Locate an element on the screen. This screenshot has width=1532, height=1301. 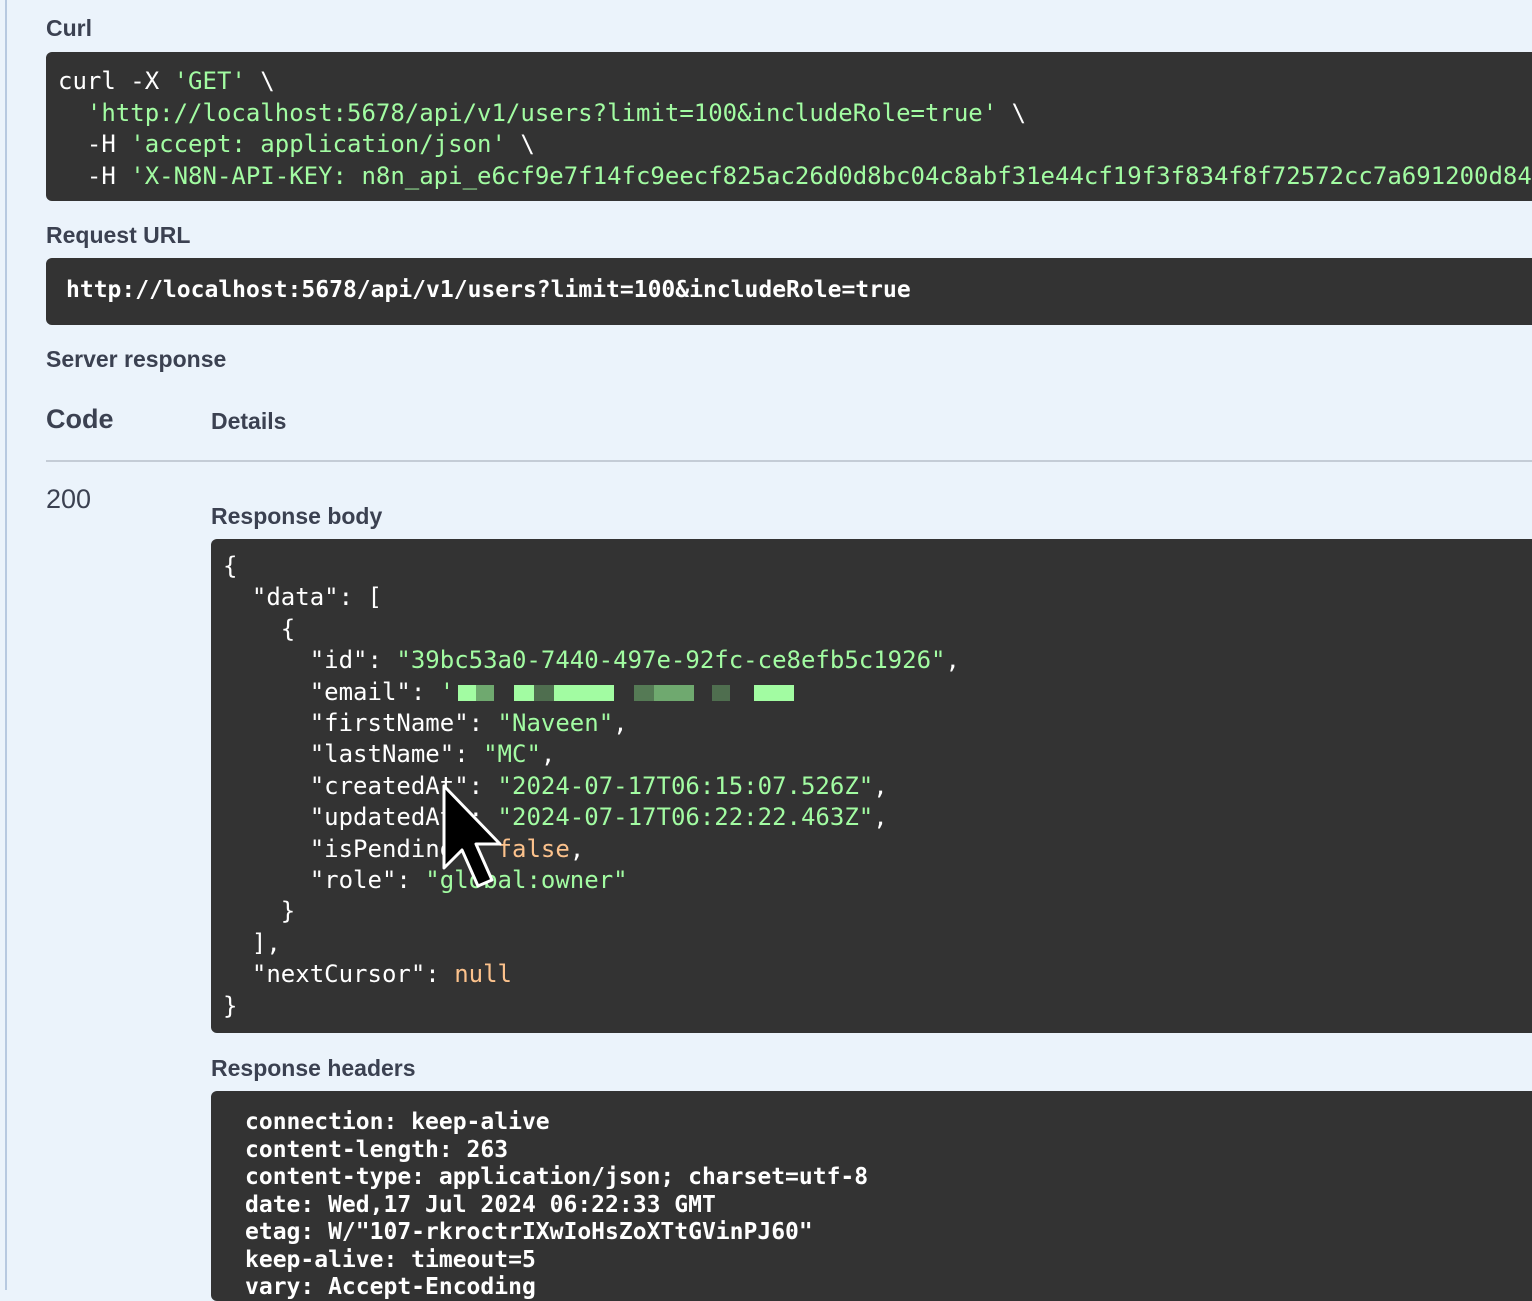
header-line: keep-alive: timeout=5 is located at coordinates (390, 1259).